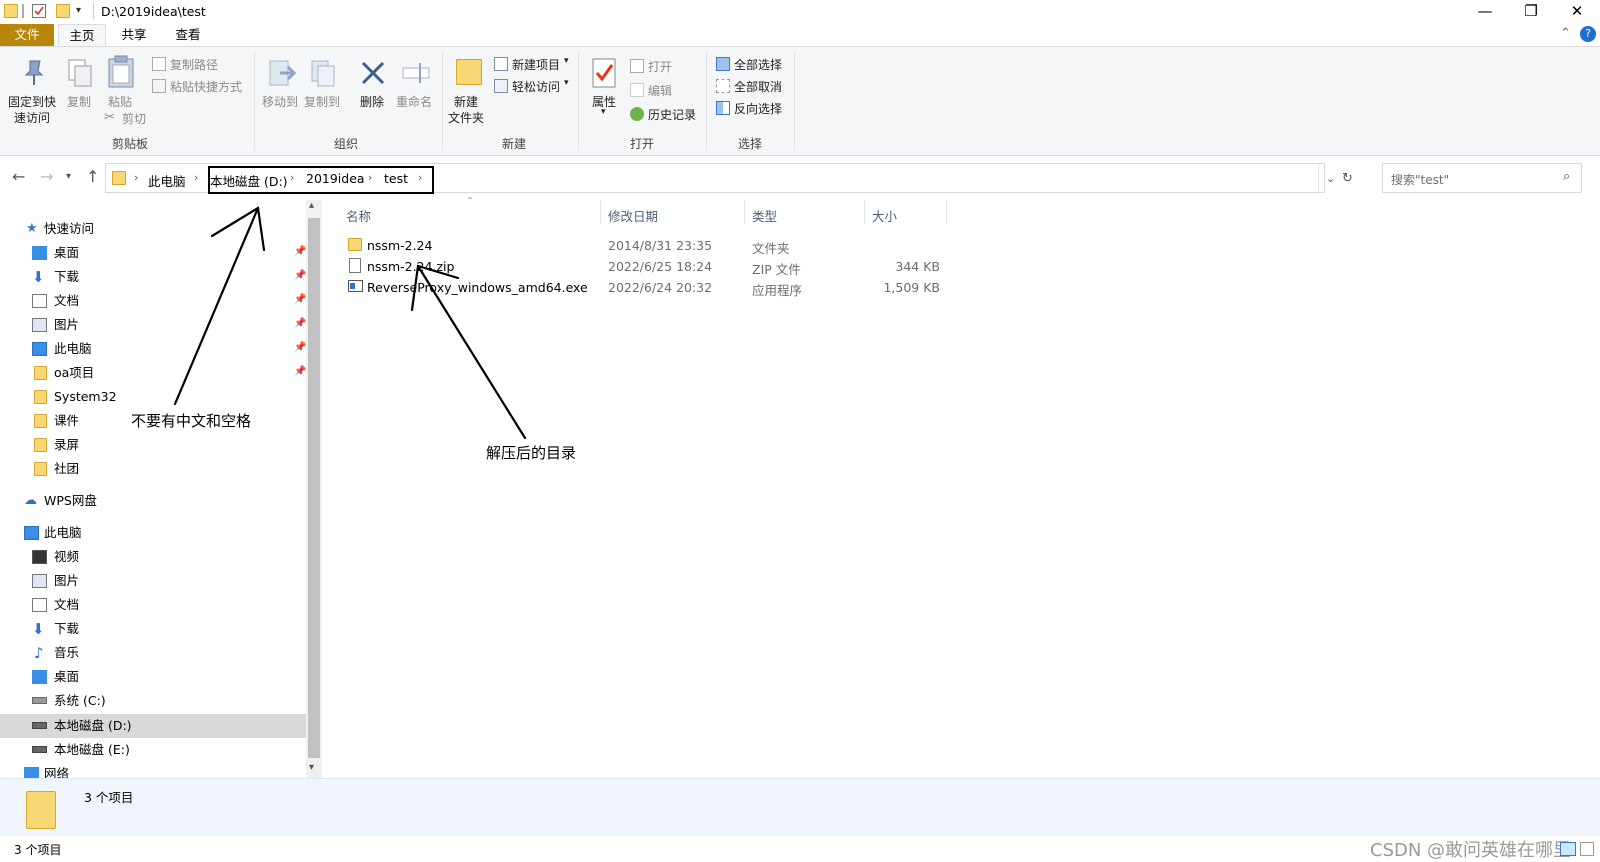 Image resolution: width=1600 pixels, height=862 pixels. I want to click on details-pane: 3 个项目, so click(800, 807).